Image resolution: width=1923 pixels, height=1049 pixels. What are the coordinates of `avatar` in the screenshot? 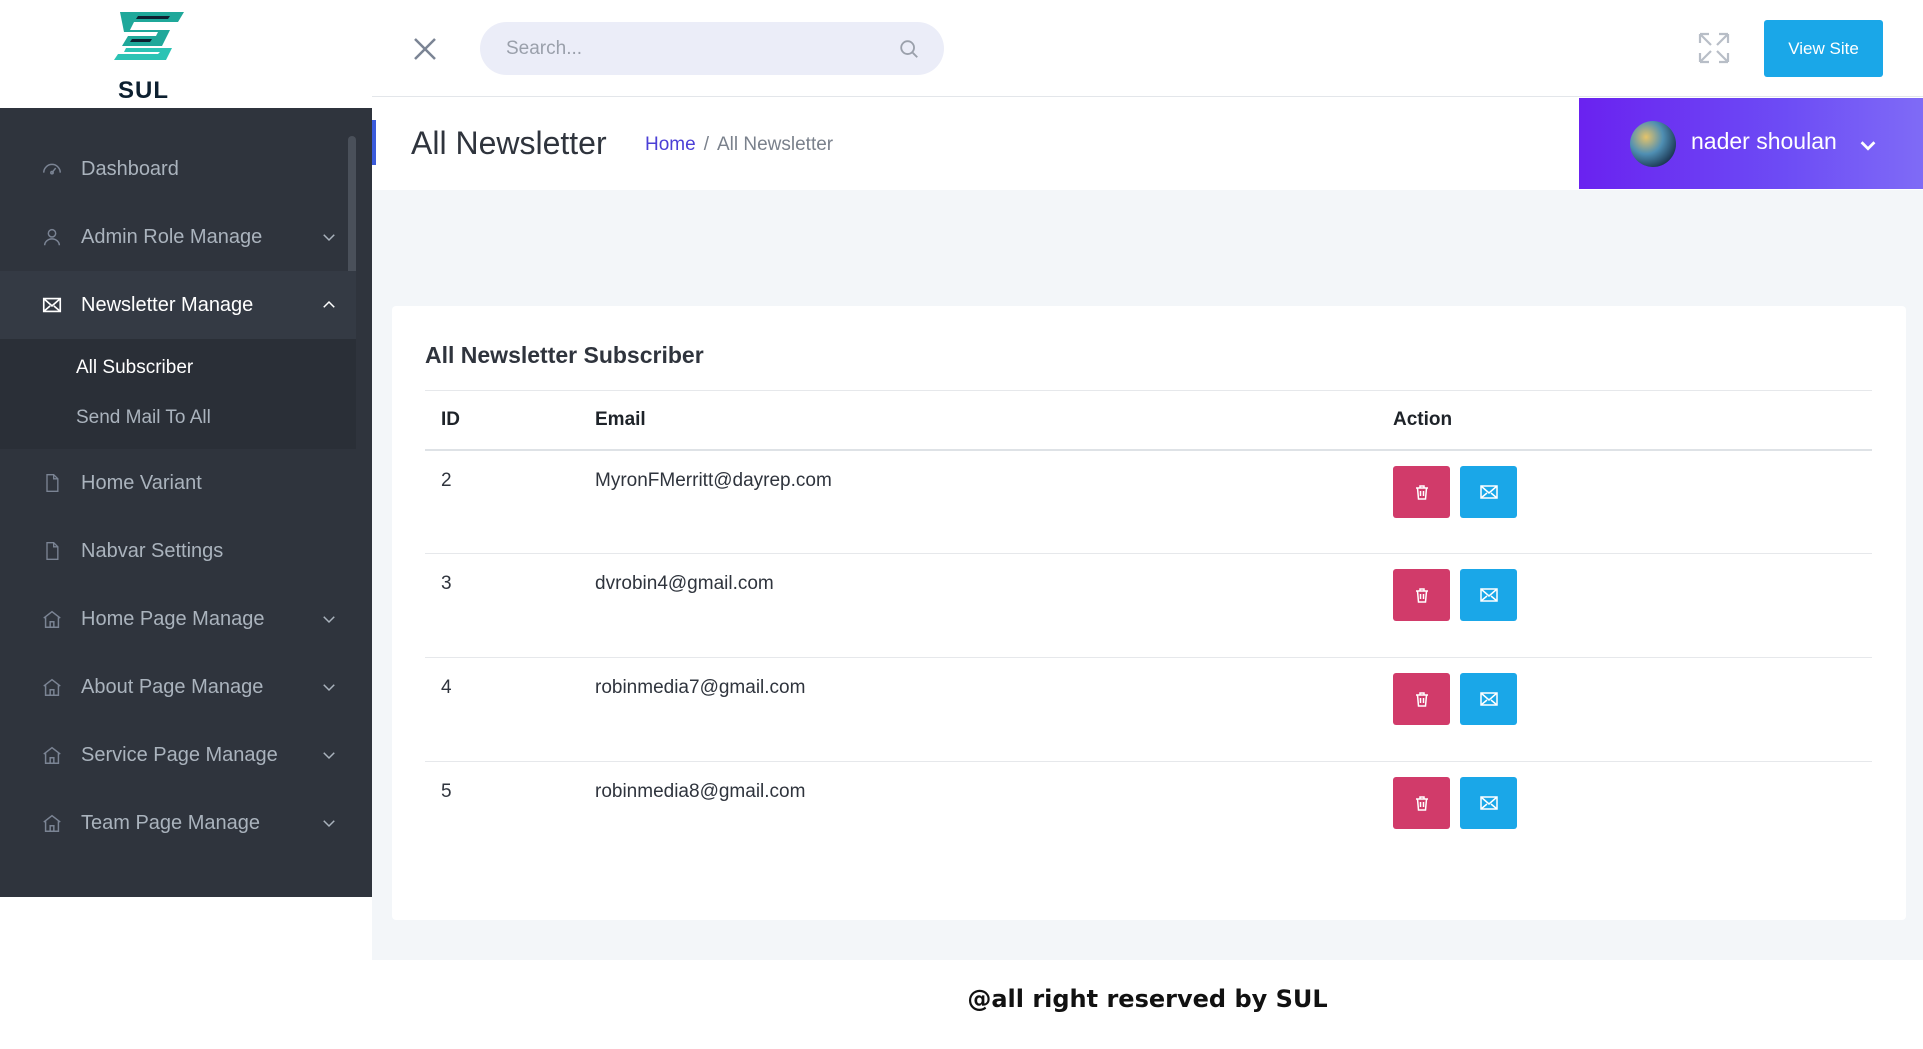 It's located at (1653, 144).